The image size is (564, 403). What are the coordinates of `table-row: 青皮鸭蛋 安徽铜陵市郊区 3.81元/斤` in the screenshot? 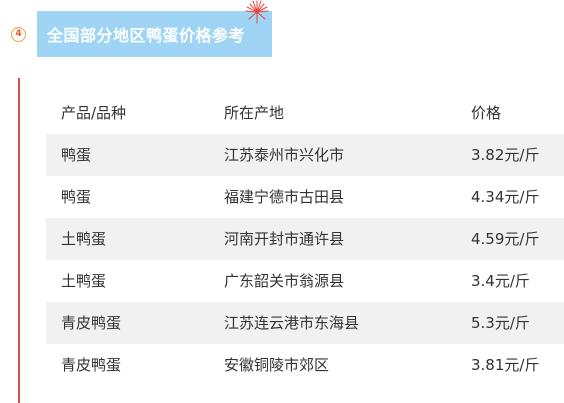 It's located at (305, 365).